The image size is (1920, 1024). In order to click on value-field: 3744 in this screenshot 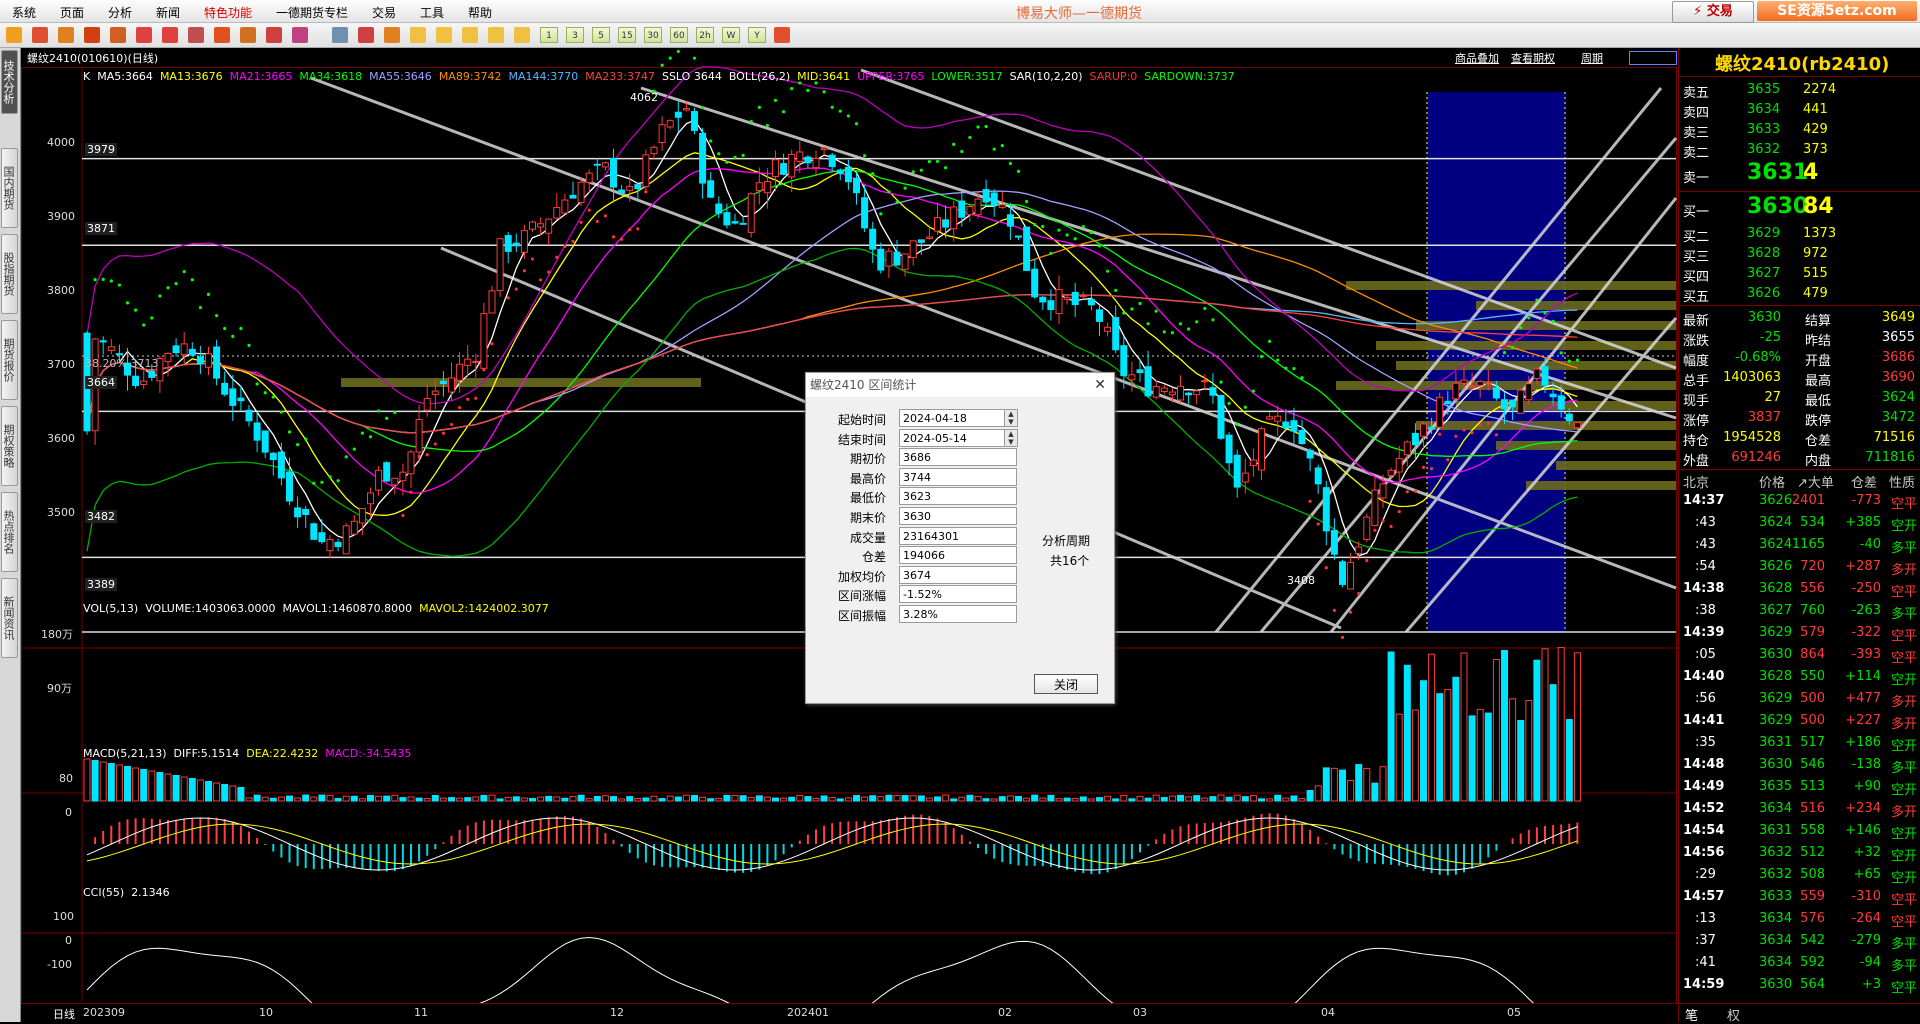, I will do `click(958, 476)`.